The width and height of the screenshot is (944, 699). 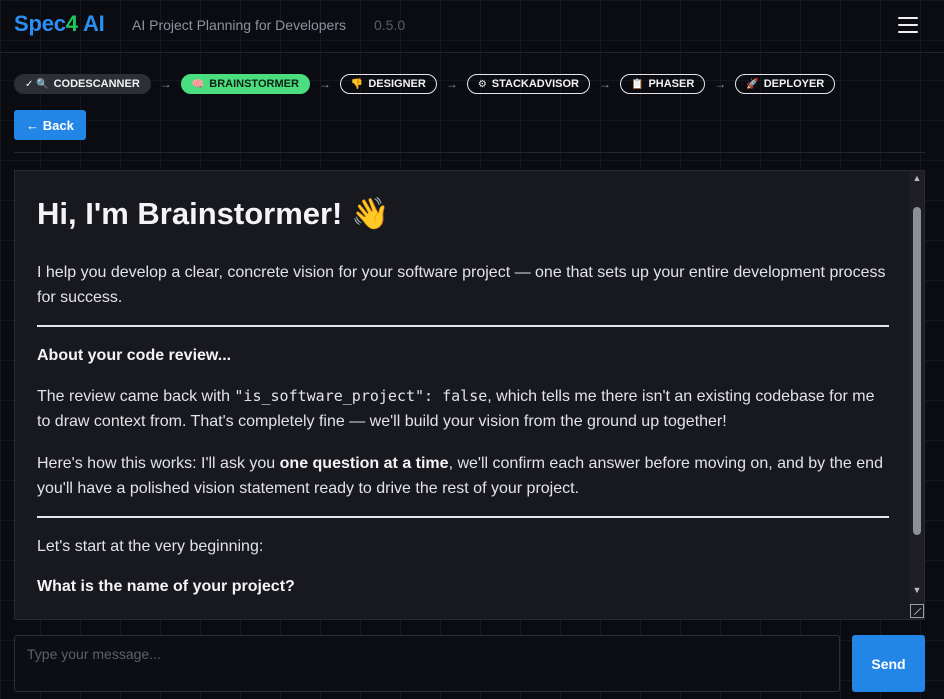 I want to click on check-search-icon: ✓ 🔍, so click(x=37, y=84).